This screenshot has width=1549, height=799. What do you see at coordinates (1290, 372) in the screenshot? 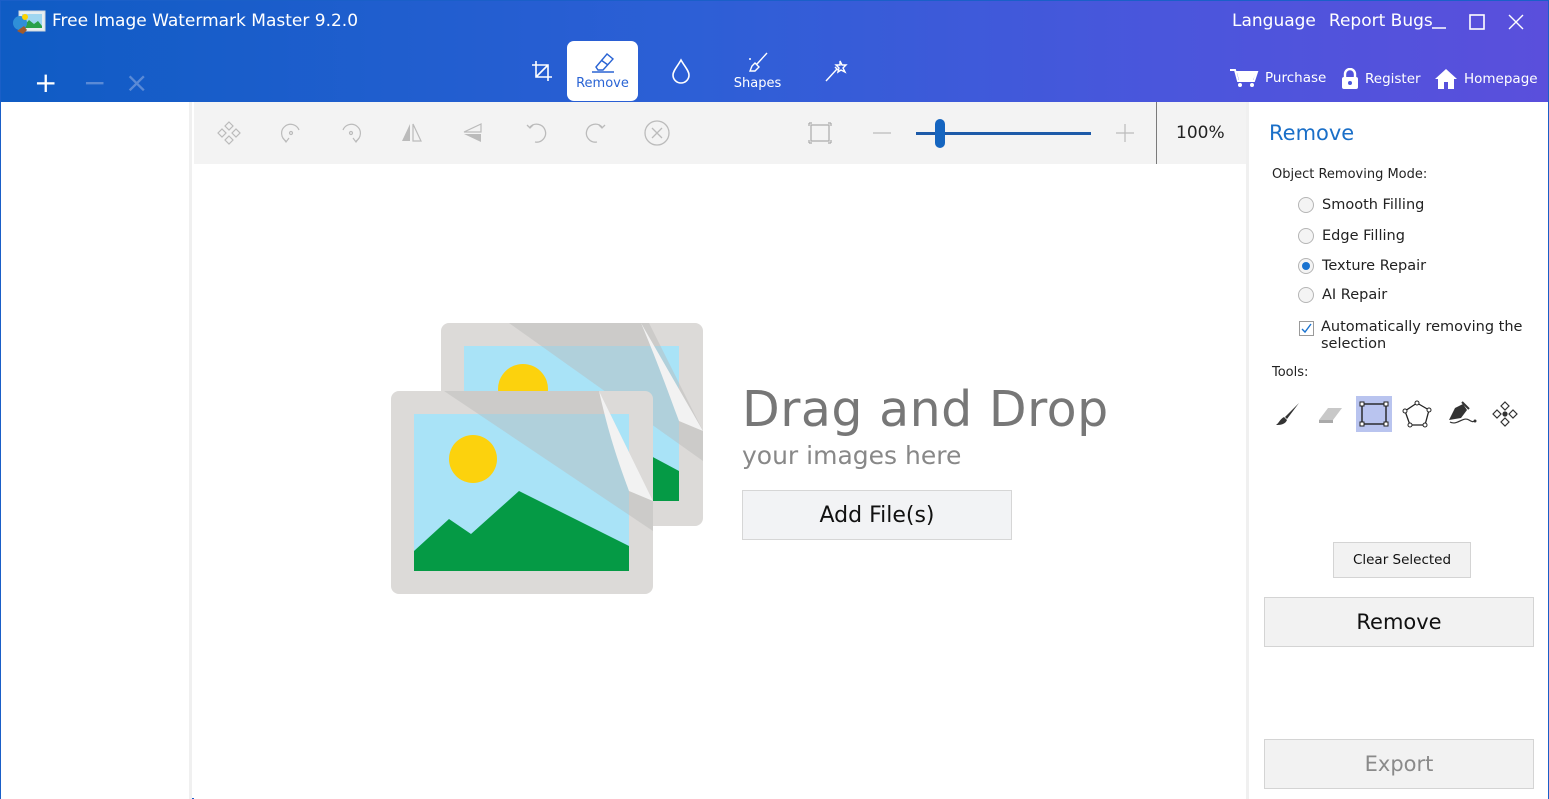
I see `tools-label: Tools:` at bounding box center [1290, 372].